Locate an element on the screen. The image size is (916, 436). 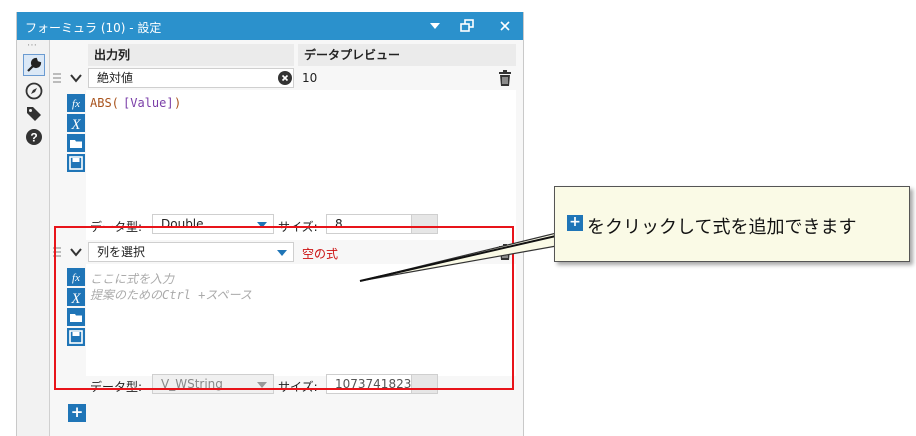
callout-box: + をクリックして式を追加できます is located at coordinates (732, 224).